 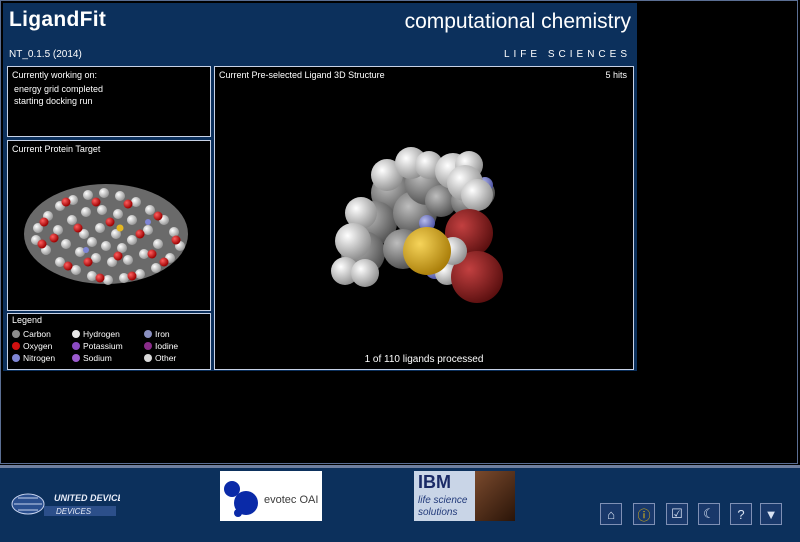 What do you see at coordinates (302, 75) in the screenshot?
I see `ligand-label: Current Pre-selected Ligand 3D Structure` at bounding box center [302, 75].